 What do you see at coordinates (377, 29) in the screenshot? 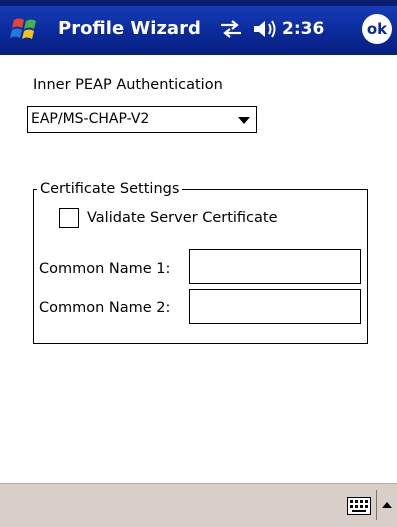
I see `ok-button: ok` at bounding box center [377, 29].